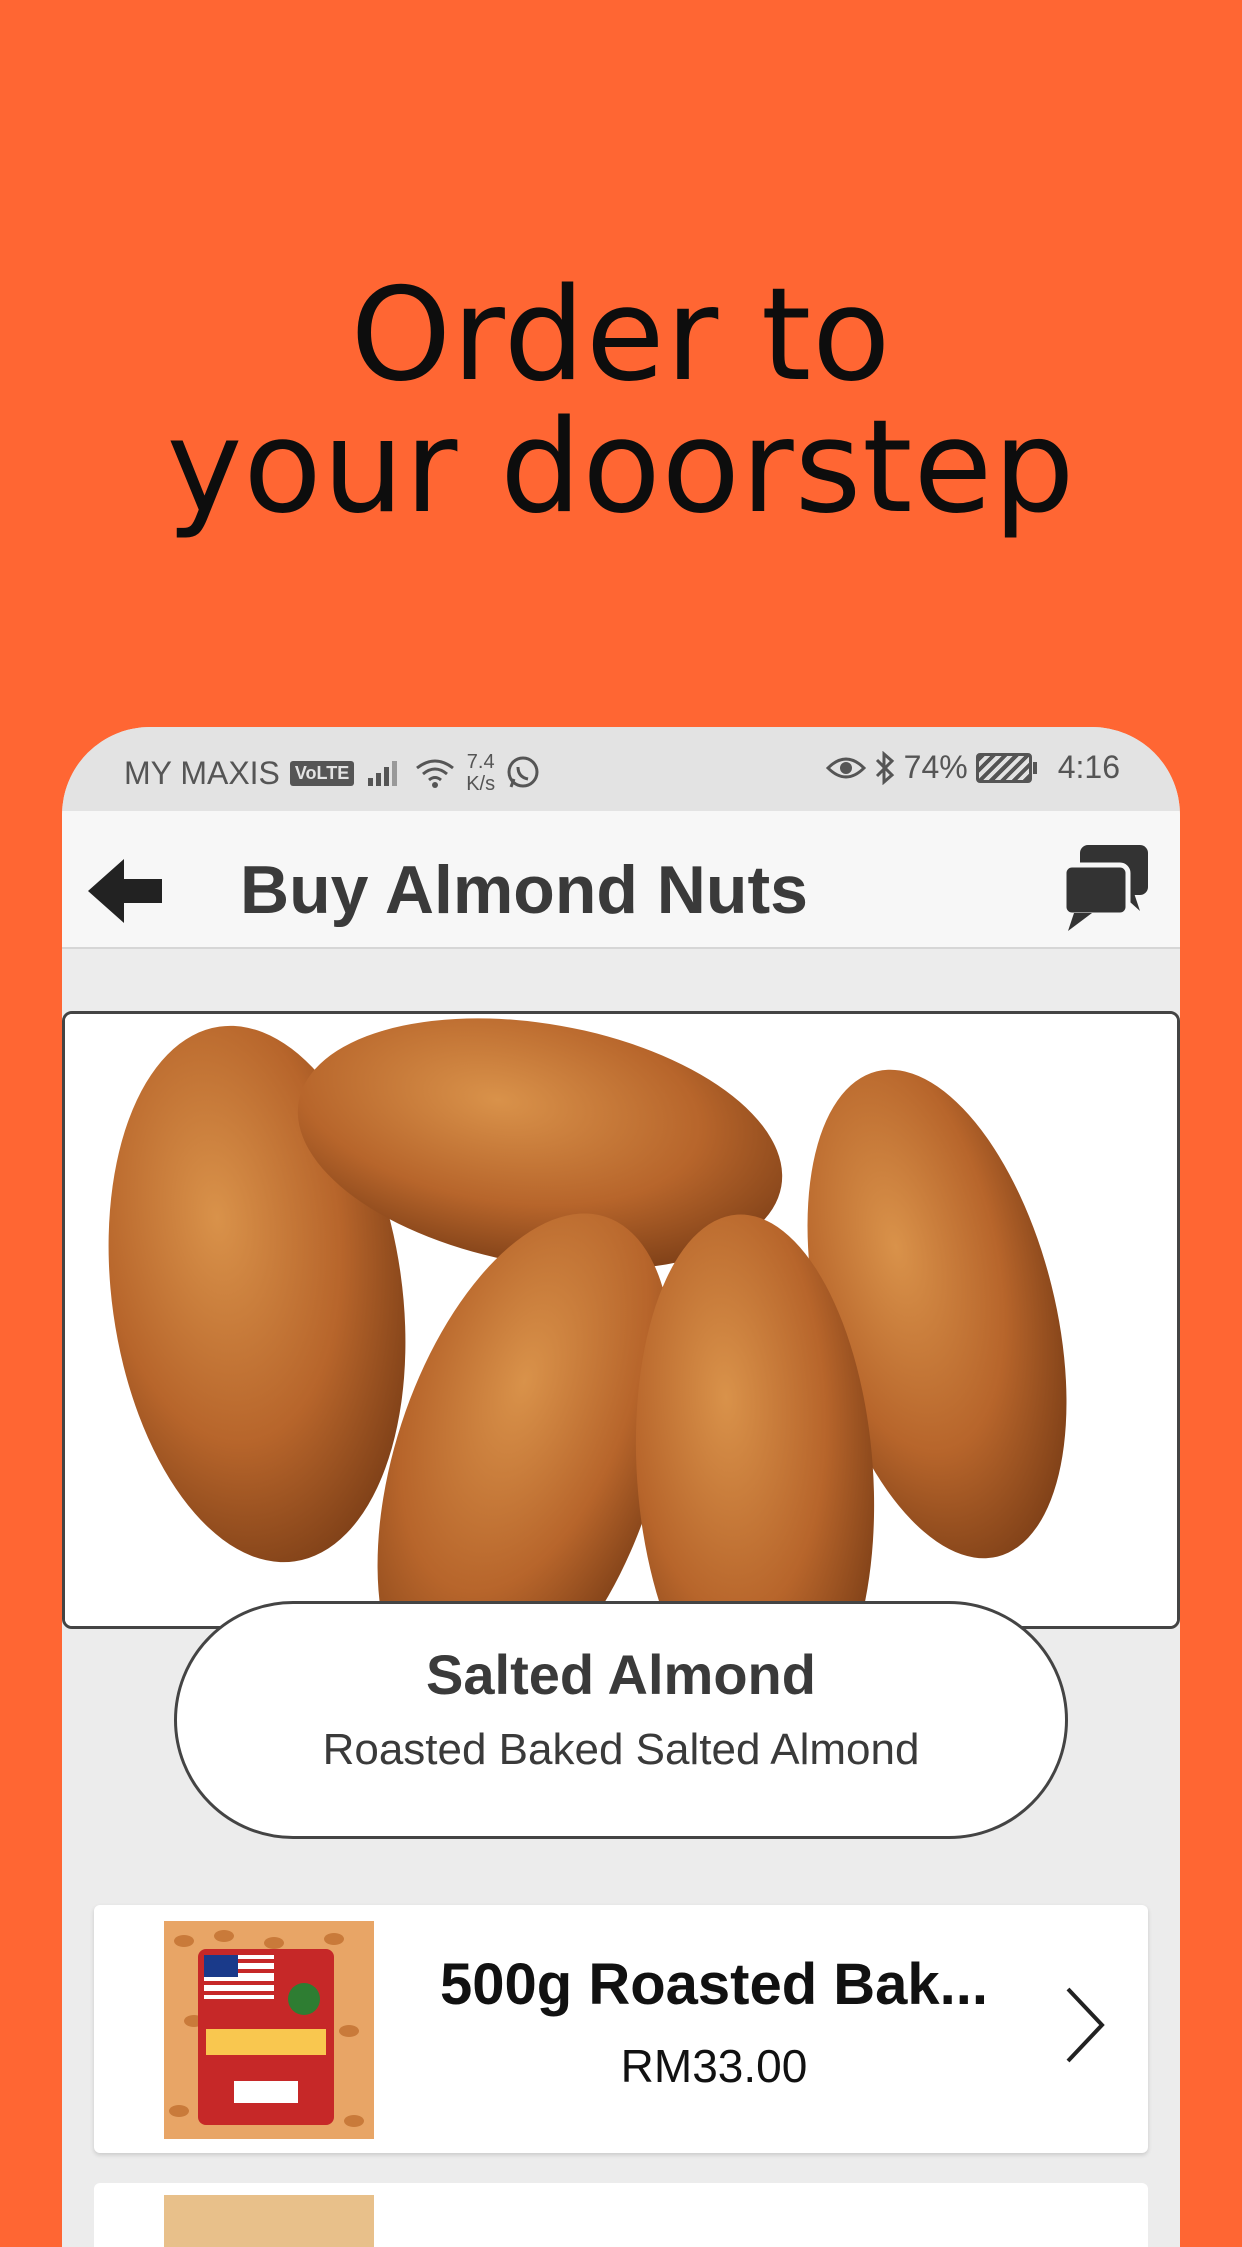 The width and height of the screenshot is (1242, 2247). What do you see at coordinates (621, 335) in the screenshot?
I see `headline-line-1: Order to` at bounding box center [621, 335].